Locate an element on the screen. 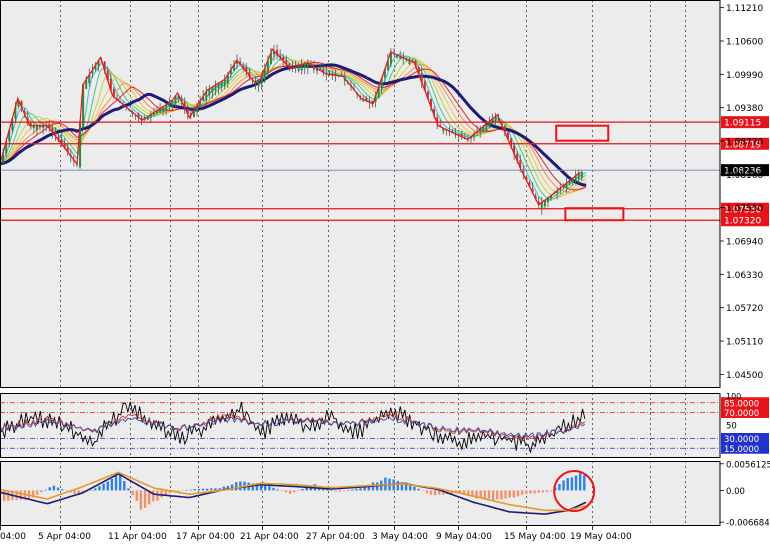  x-axis-label: 19 May 04:00 is located at coordinates (601, 537).